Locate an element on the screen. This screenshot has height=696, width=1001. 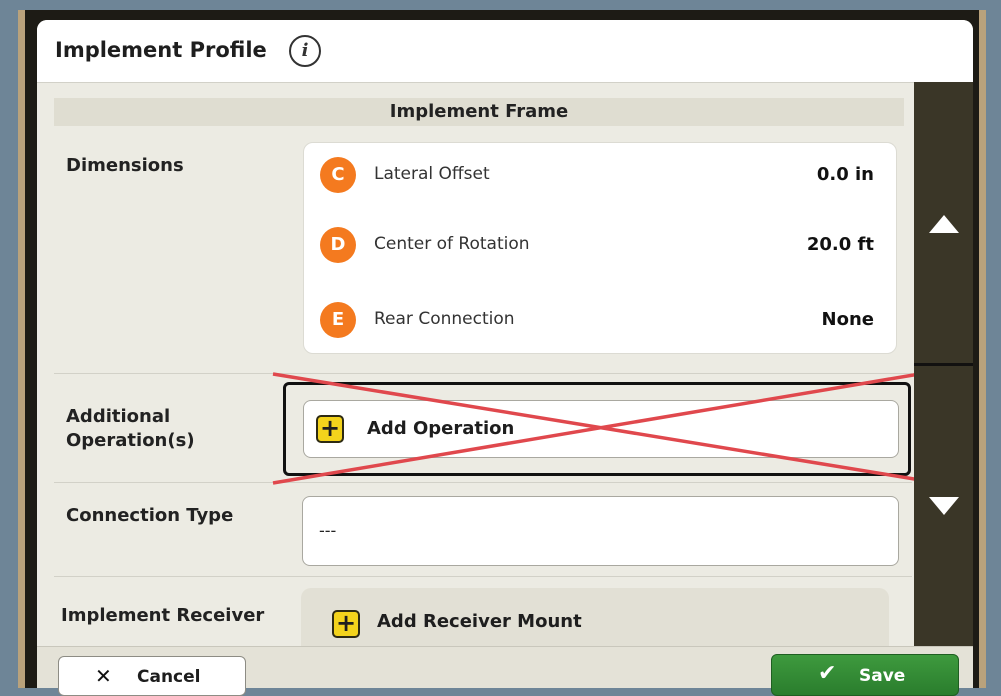
cancel-button: ✕ Cancel is located at coordinates (152, 676).